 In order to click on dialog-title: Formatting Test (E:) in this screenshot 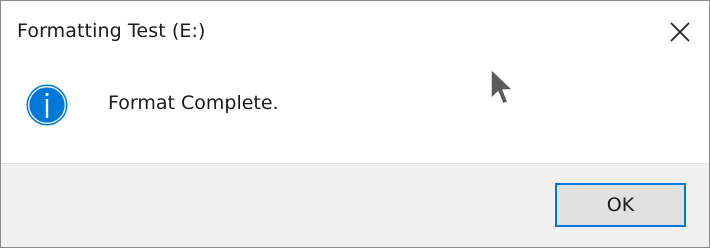, I will do `click(111, 31)`.